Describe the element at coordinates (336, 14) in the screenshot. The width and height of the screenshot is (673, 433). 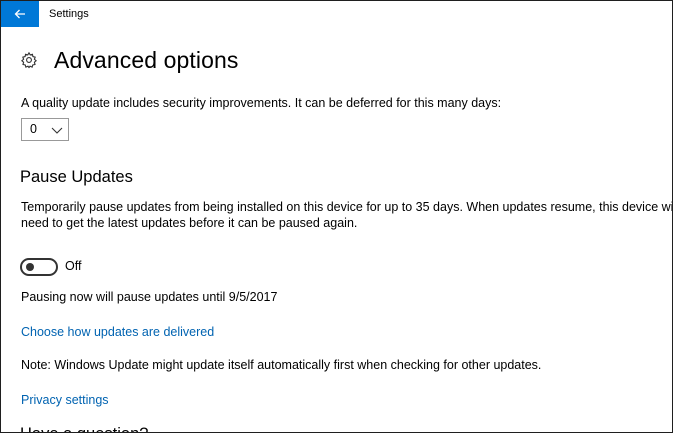
I see `title-bar: Settings` at that location.